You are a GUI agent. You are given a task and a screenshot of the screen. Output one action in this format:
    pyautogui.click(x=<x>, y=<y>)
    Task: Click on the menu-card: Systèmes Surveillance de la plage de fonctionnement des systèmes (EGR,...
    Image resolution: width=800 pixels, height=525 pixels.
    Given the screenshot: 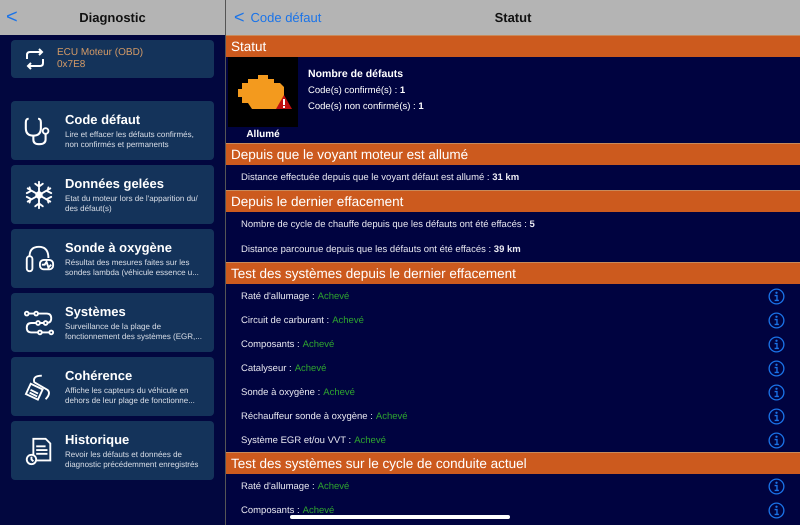 What is the action you would take?
    pyautogui.click(x=112, y=322)
    